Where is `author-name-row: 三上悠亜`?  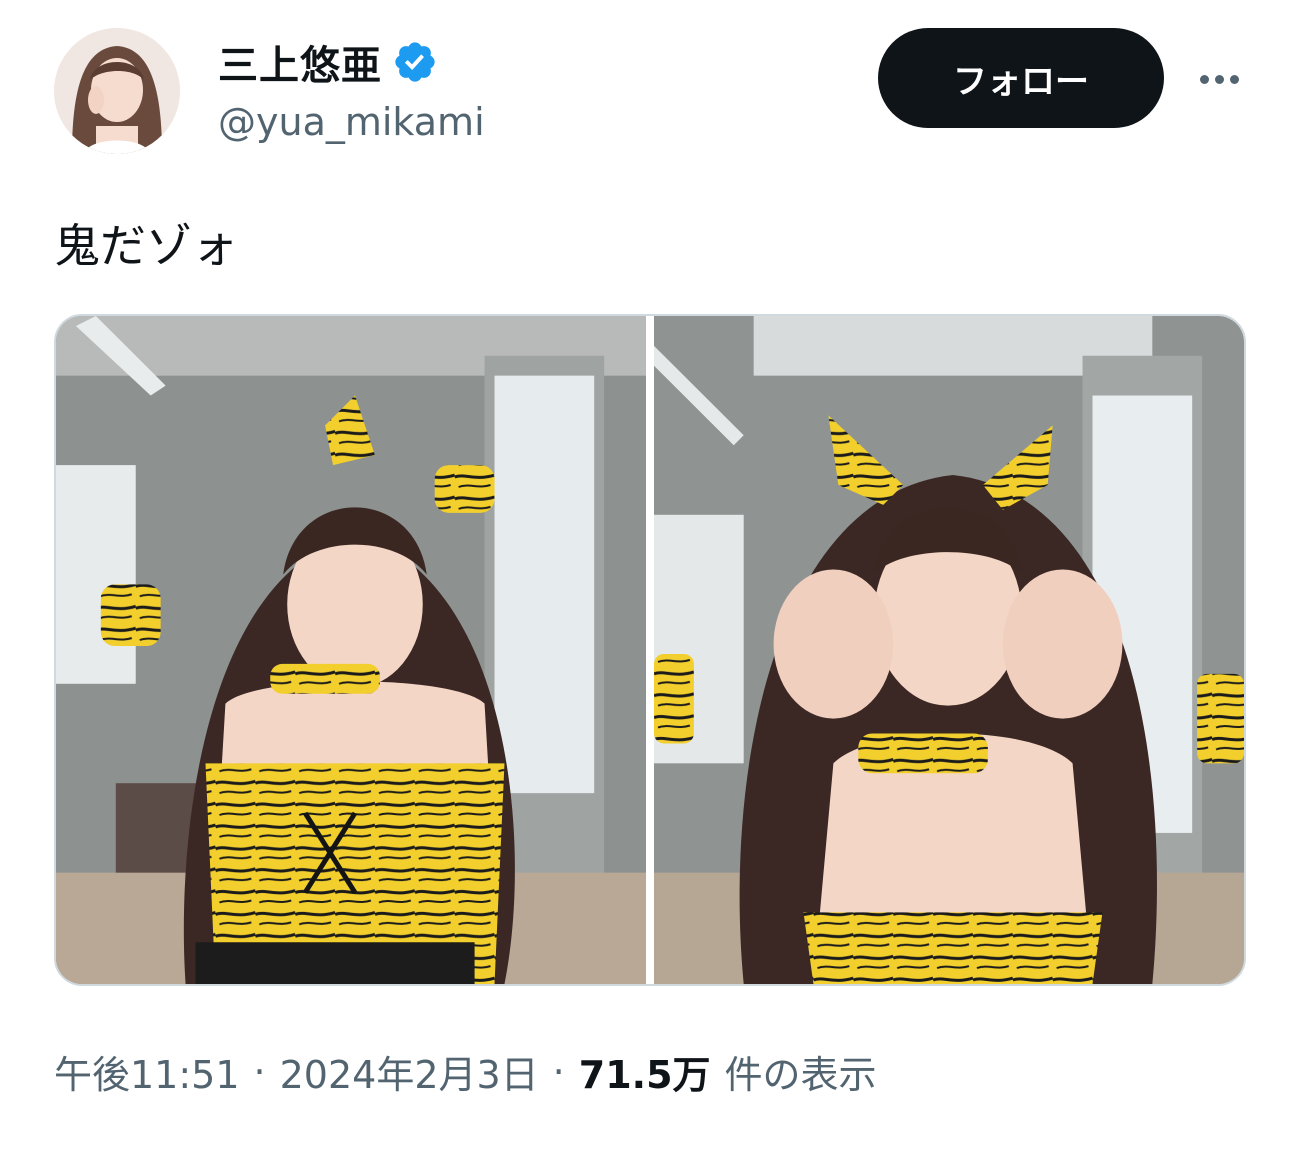
author-name-row: 三上悠亜 is located at coordinates (328, 62).